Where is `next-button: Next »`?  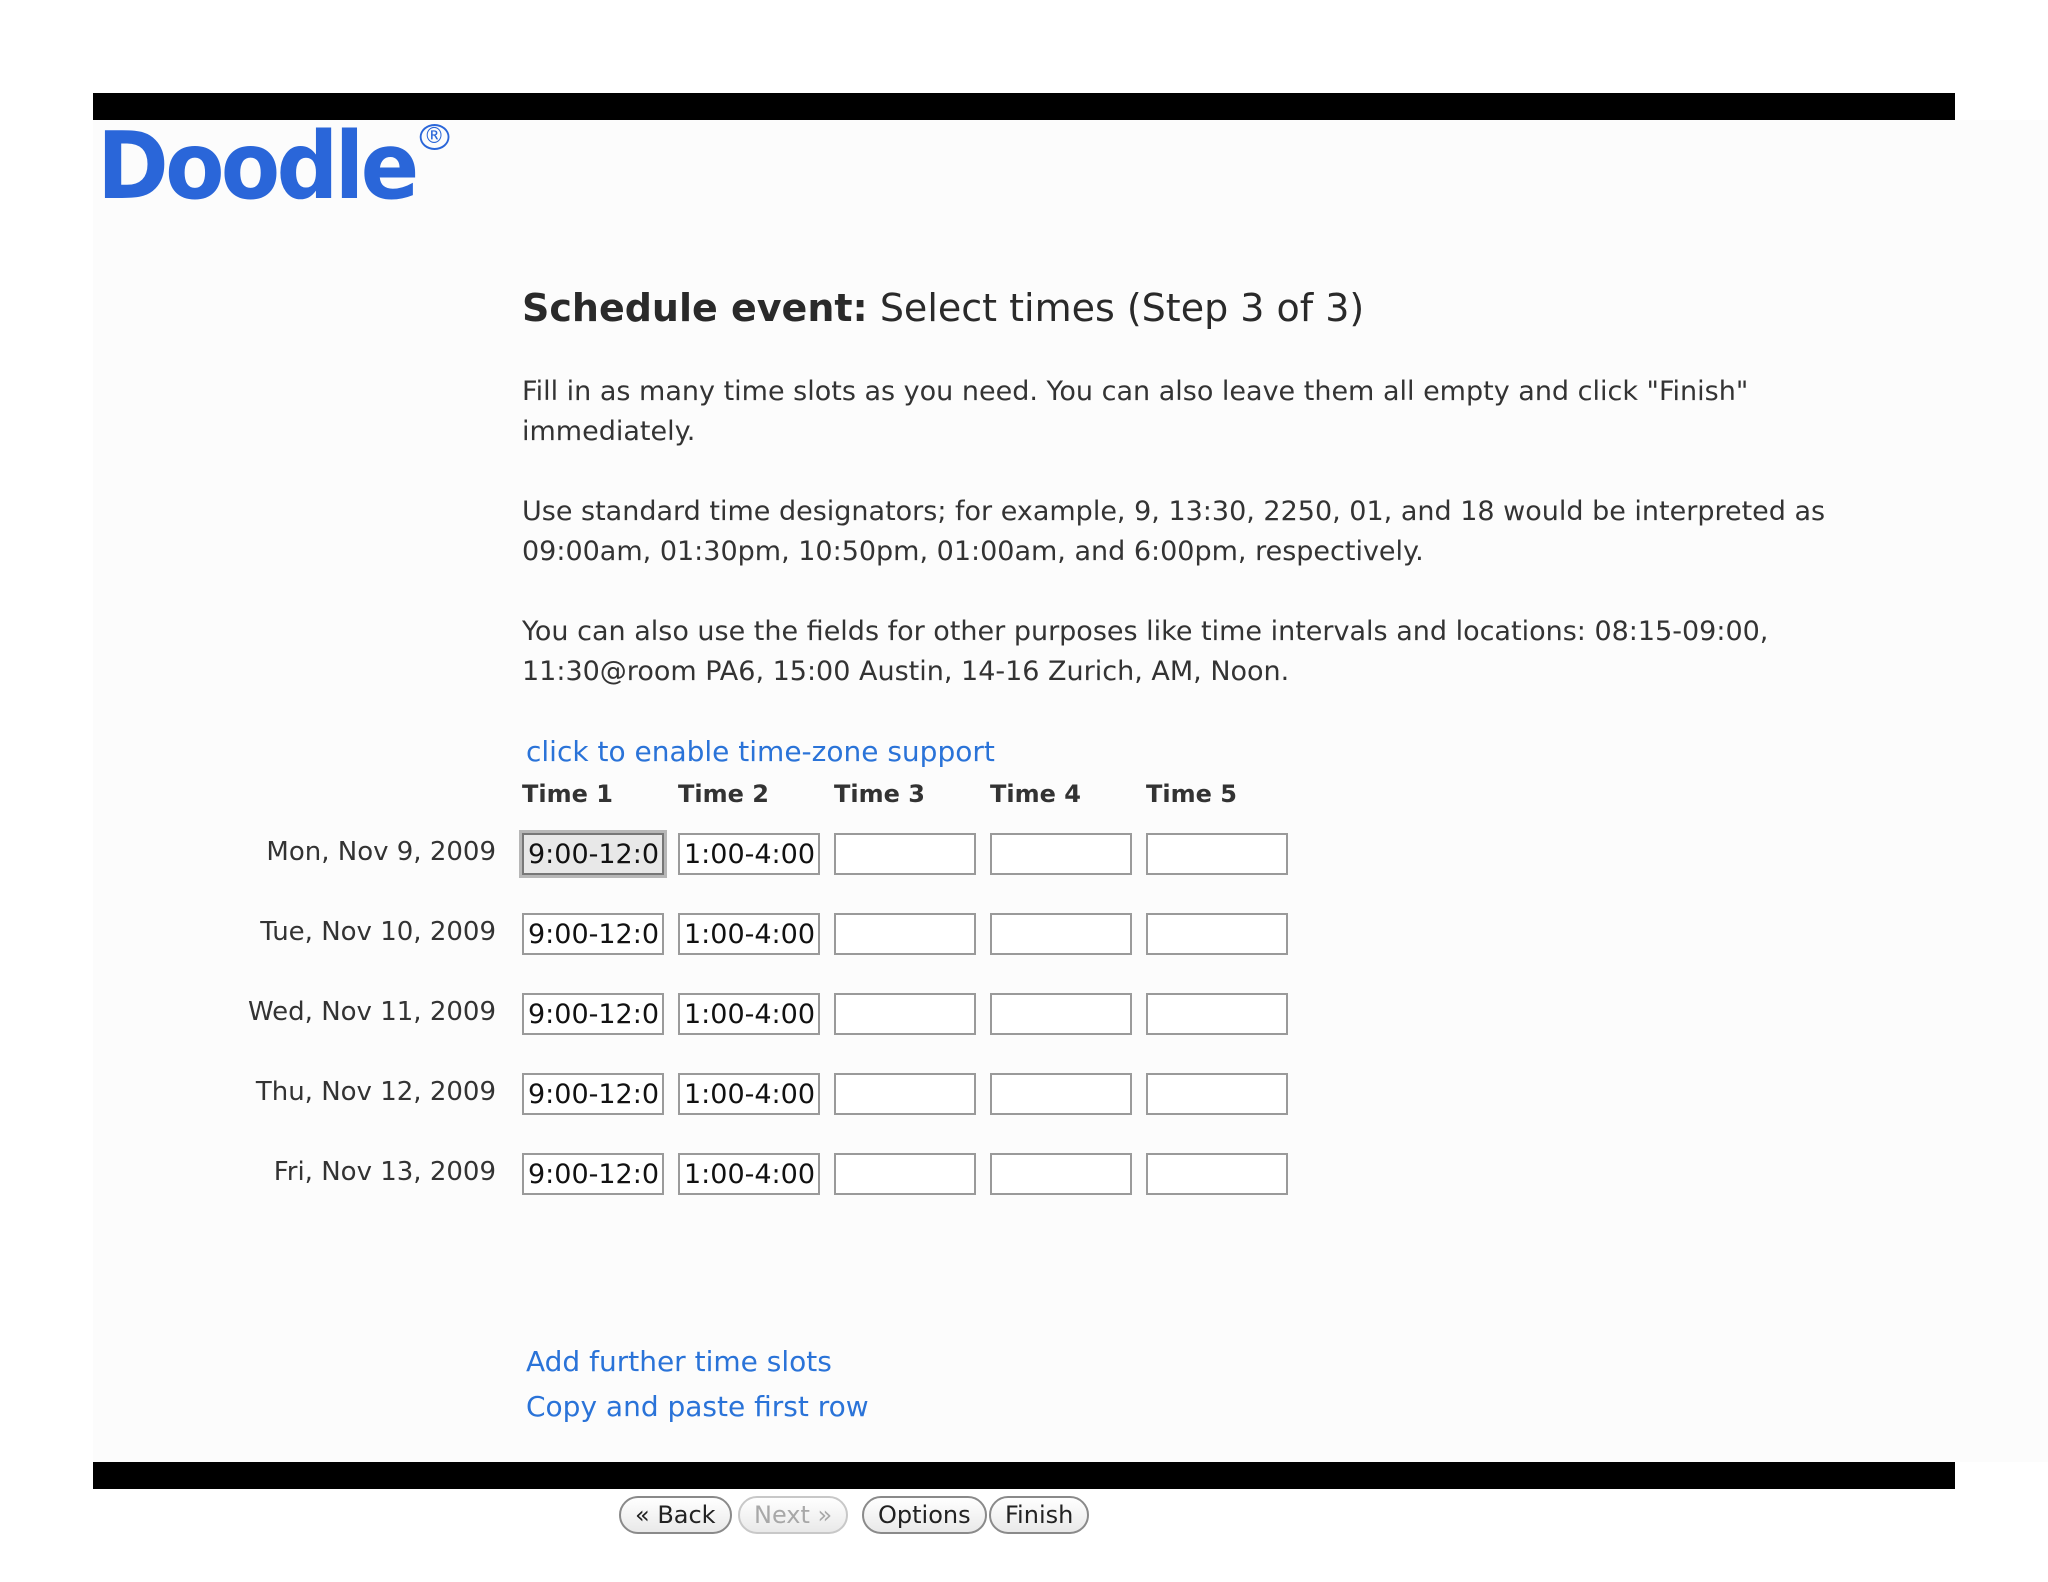 next-button: Next » is located at coordinates (793, 1515).